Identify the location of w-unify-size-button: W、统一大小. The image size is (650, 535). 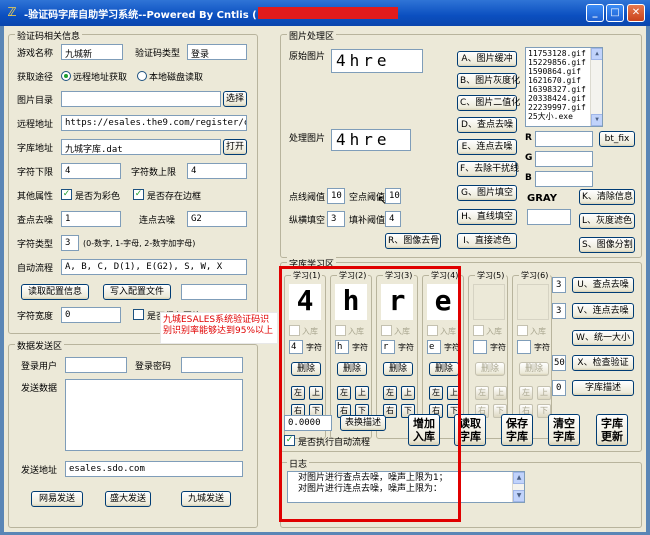
(603, 338).